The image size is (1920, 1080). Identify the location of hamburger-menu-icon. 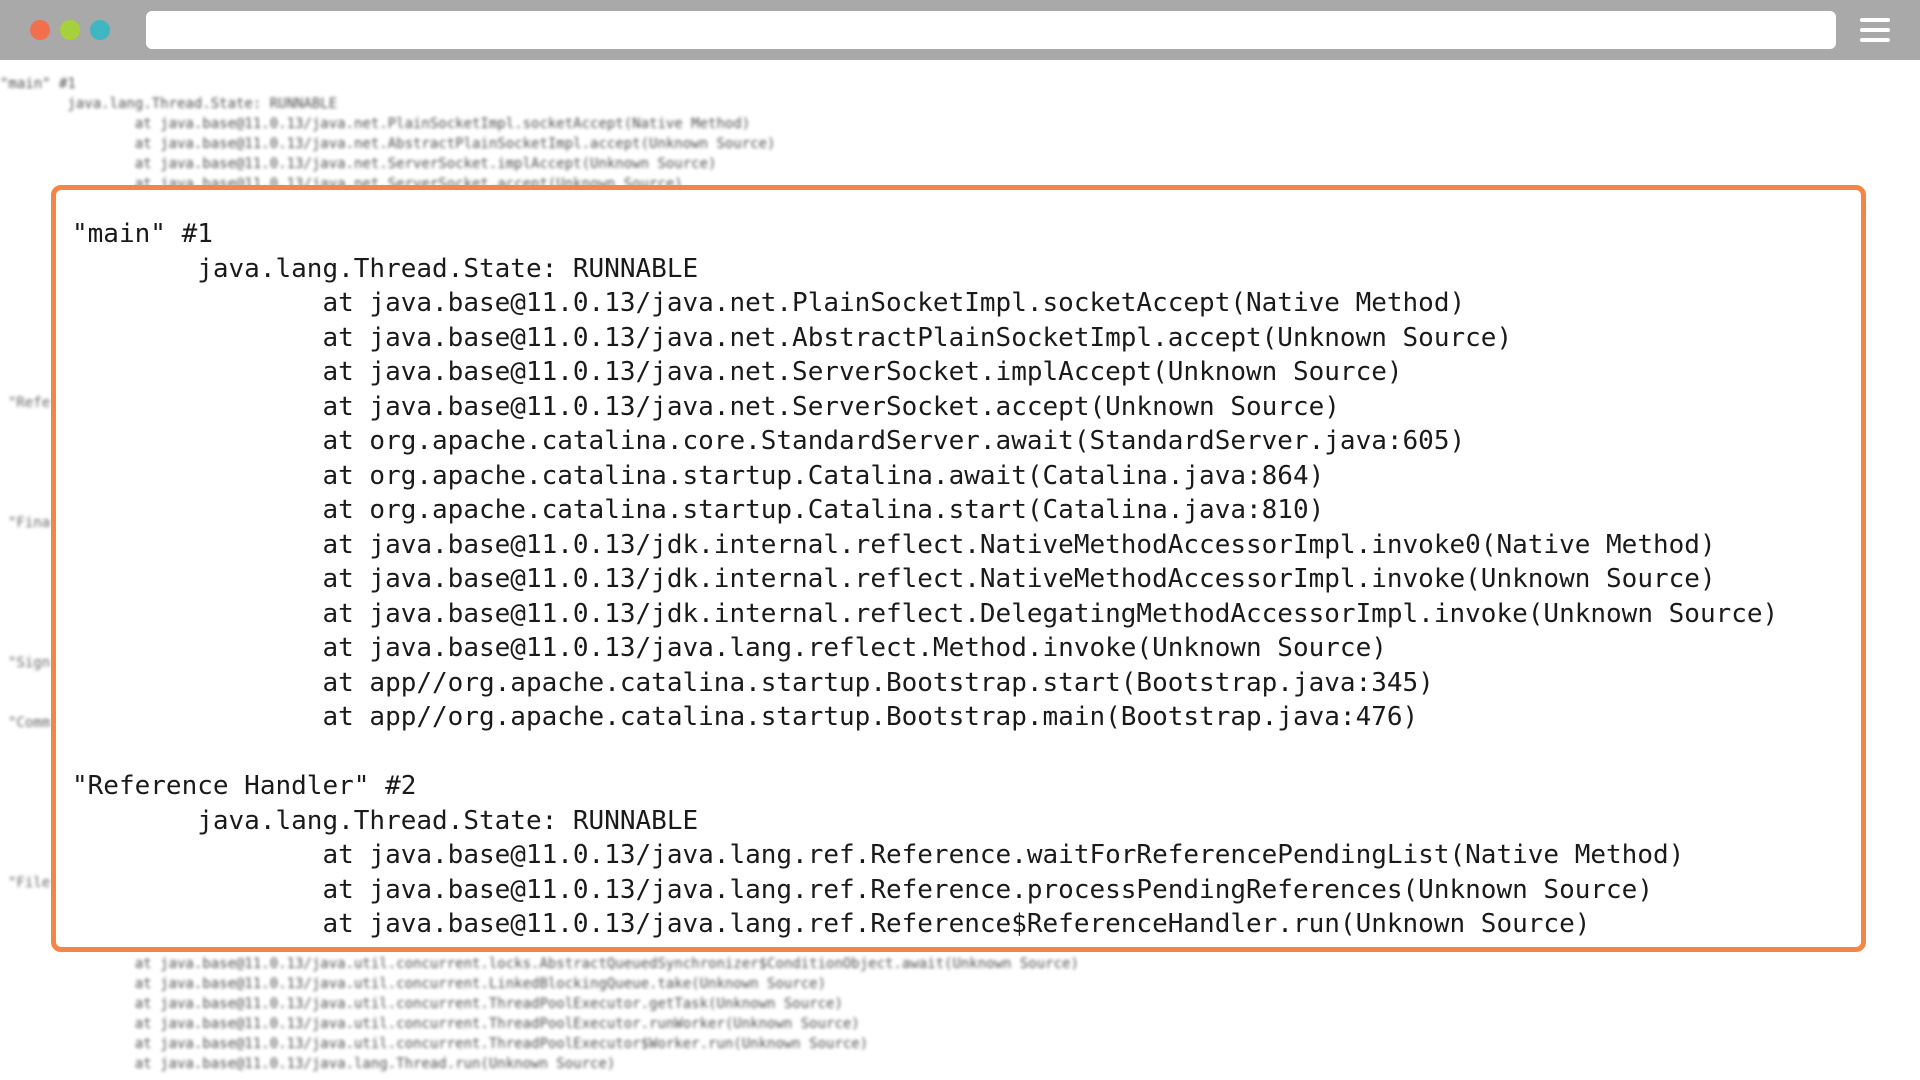
(1875, 30).